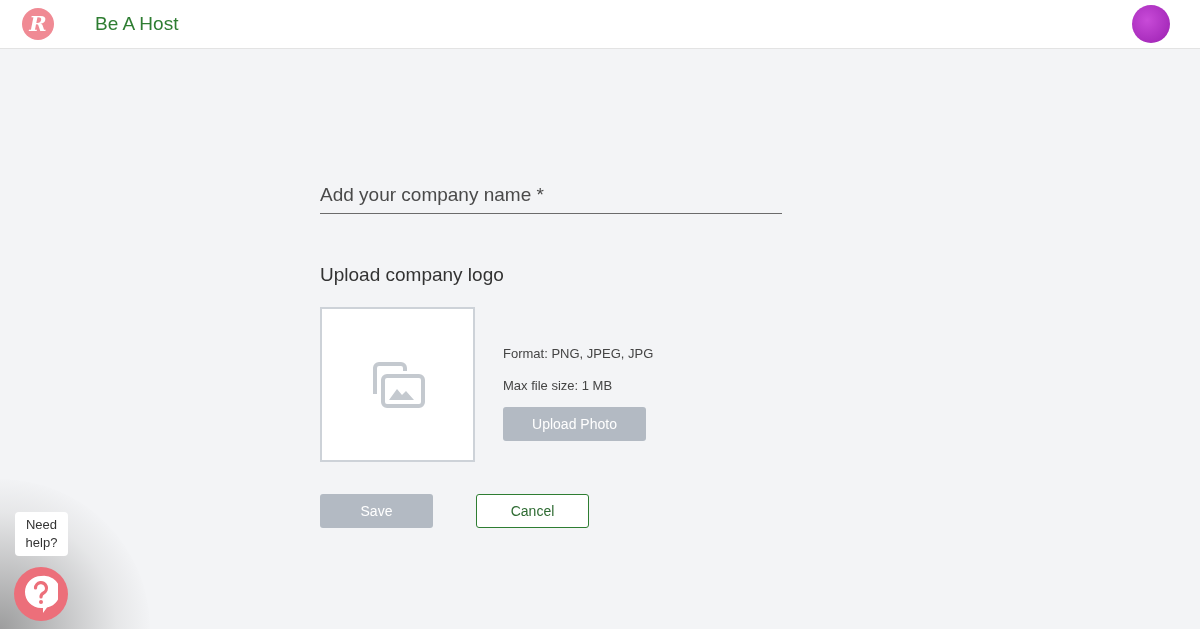 Image resolution: width=1200 pixels, height=629 pixels. Describe the element at coordinates (41, 534) in the screenshot. I see `help-tooltip: Need help?` at that location.